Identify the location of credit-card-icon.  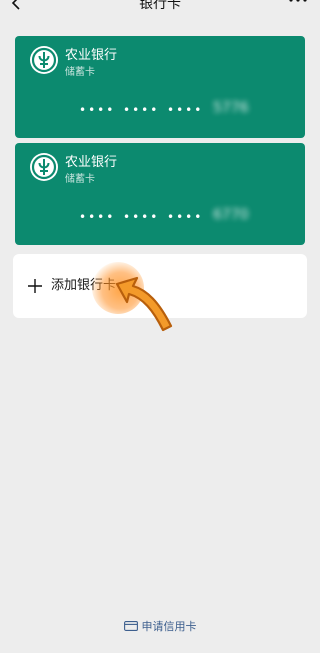
(130, 626).